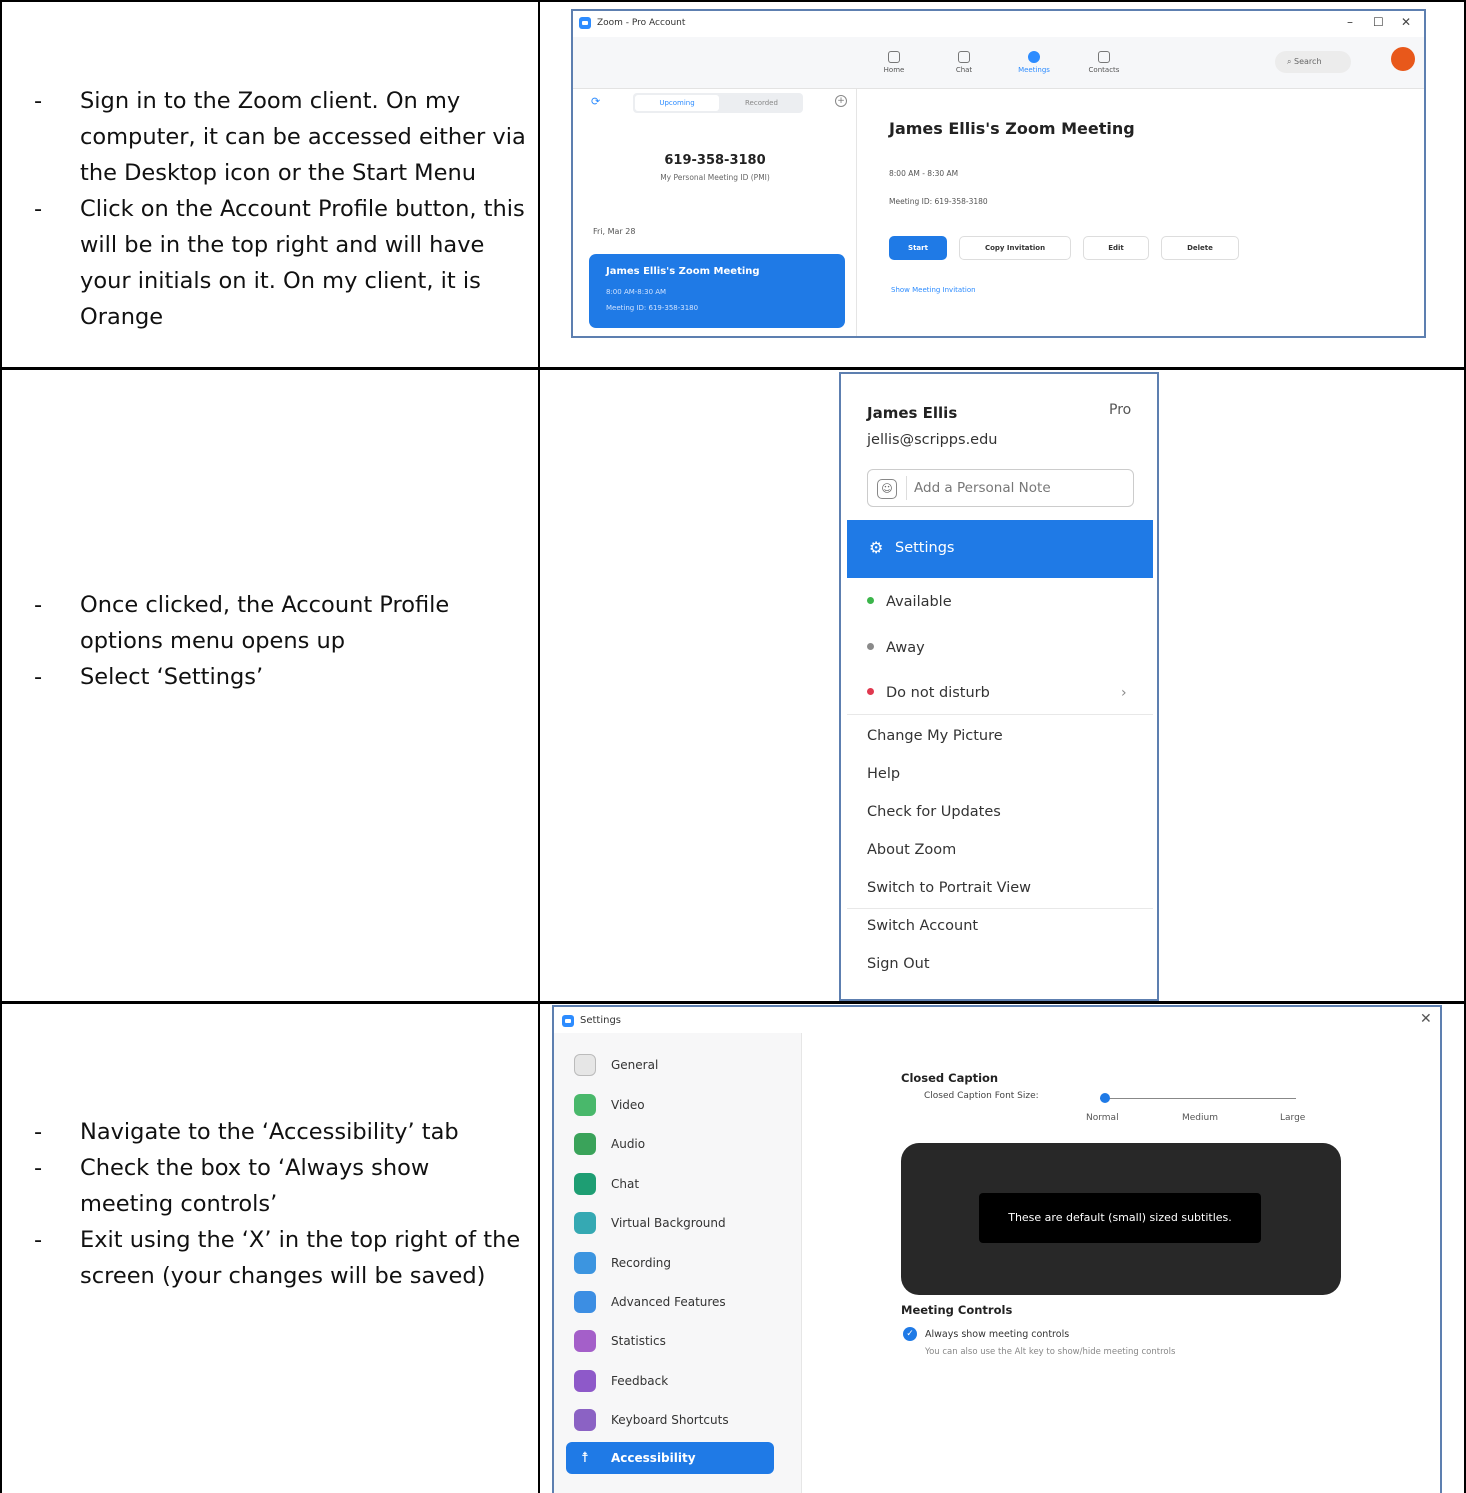 This screenshot has width=1466, height=1493. What do you see at coordinates (670, 1302) in the screenshot?
I see `sidebar-item-advanced-features: Advanced Features` at bounding box center [670, 1302].